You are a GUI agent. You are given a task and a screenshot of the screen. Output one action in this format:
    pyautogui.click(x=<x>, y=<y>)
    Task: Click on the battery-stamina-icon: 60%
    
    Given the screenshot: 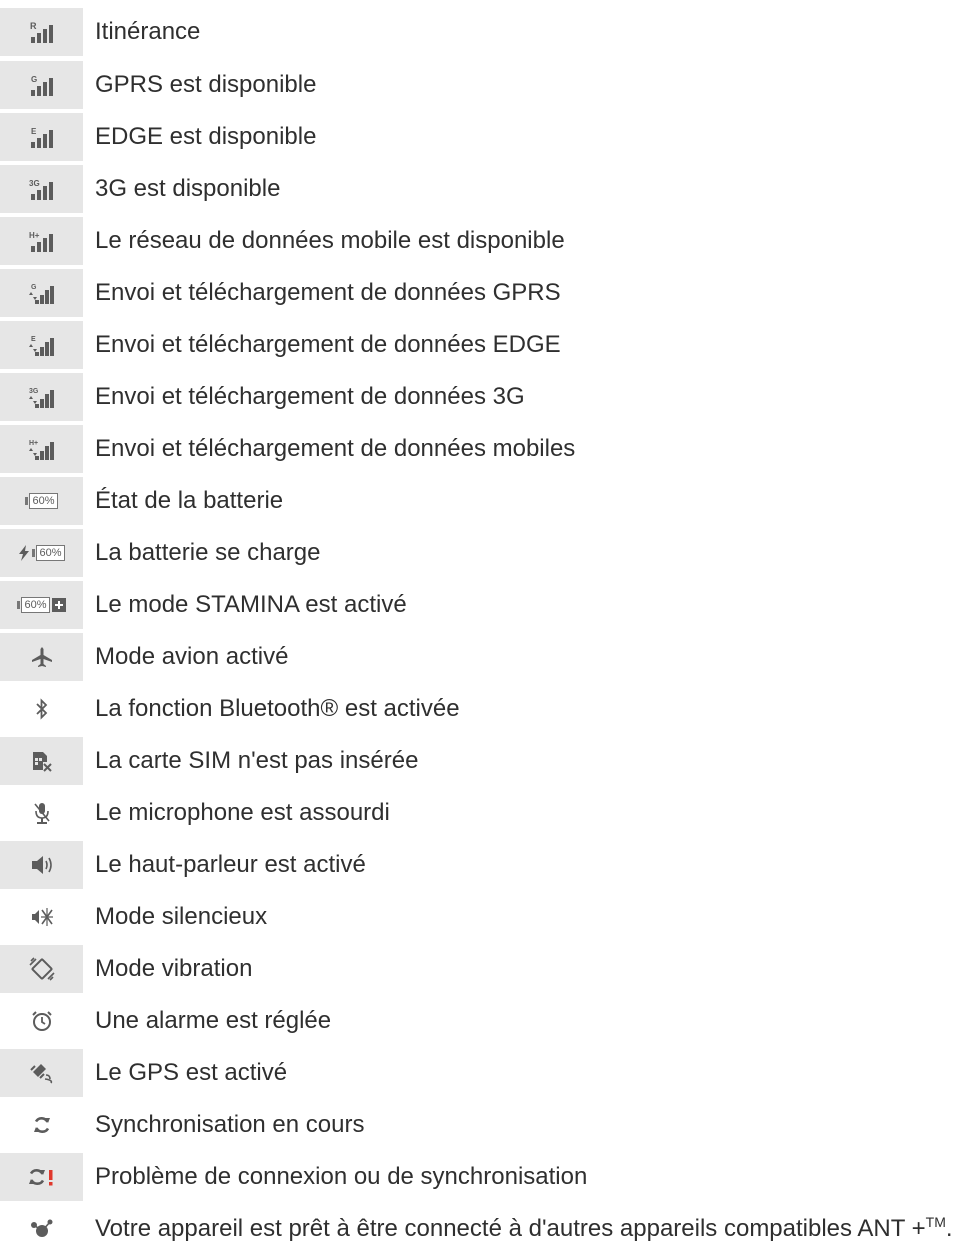 What is the action you would take?
    pyautogui.click(x=41, y=605)
    